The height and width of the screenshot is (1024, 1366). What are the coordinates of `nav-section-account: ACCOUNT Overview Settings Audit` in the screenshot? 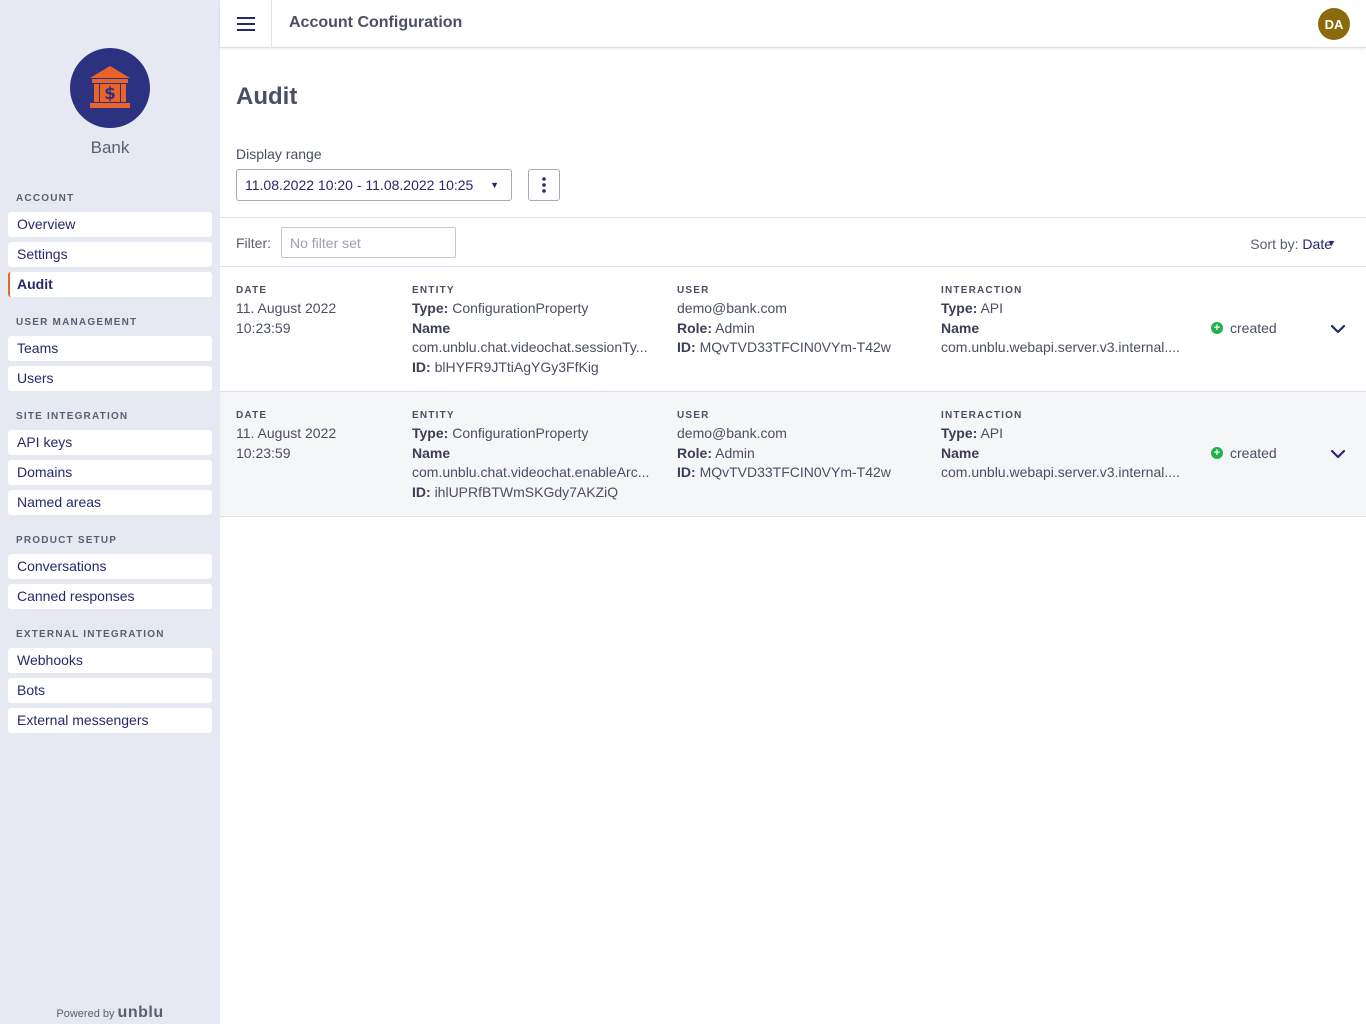 It's located at (110, 244).